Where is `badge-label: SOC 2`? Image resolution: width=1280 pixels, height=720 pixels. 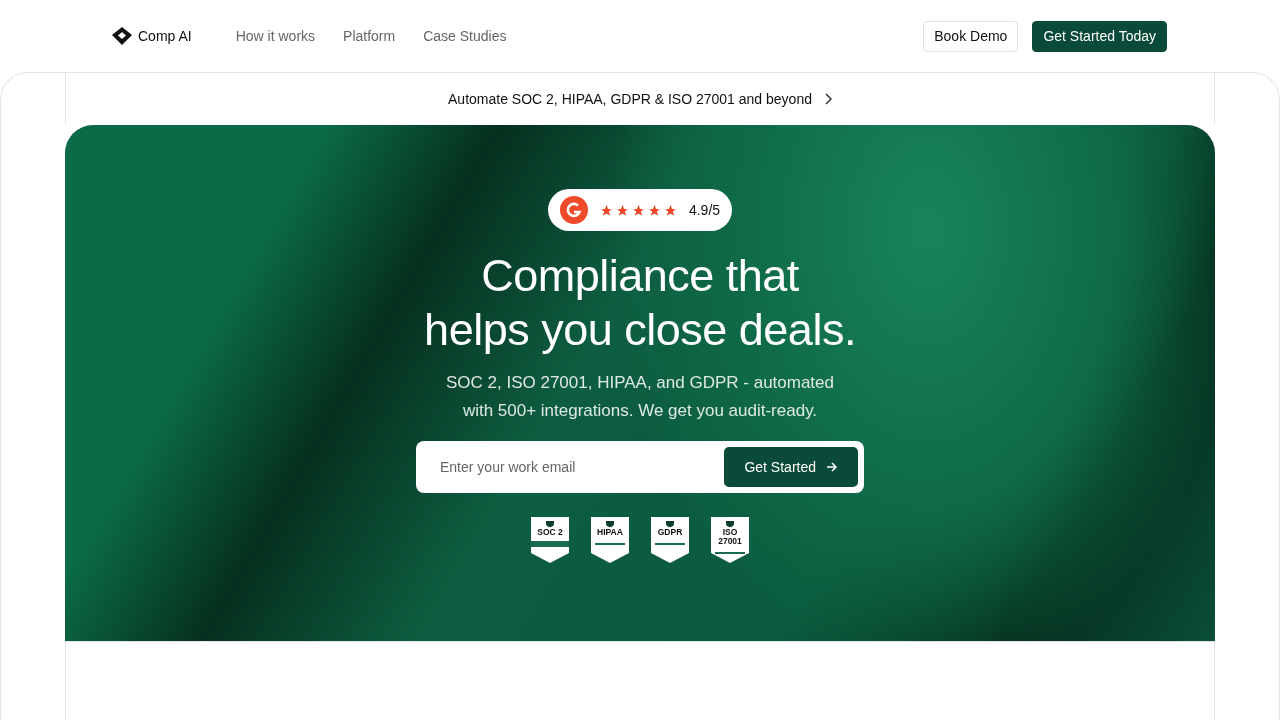 badge-label: SOC 2 is located at coordinates (550, 532).